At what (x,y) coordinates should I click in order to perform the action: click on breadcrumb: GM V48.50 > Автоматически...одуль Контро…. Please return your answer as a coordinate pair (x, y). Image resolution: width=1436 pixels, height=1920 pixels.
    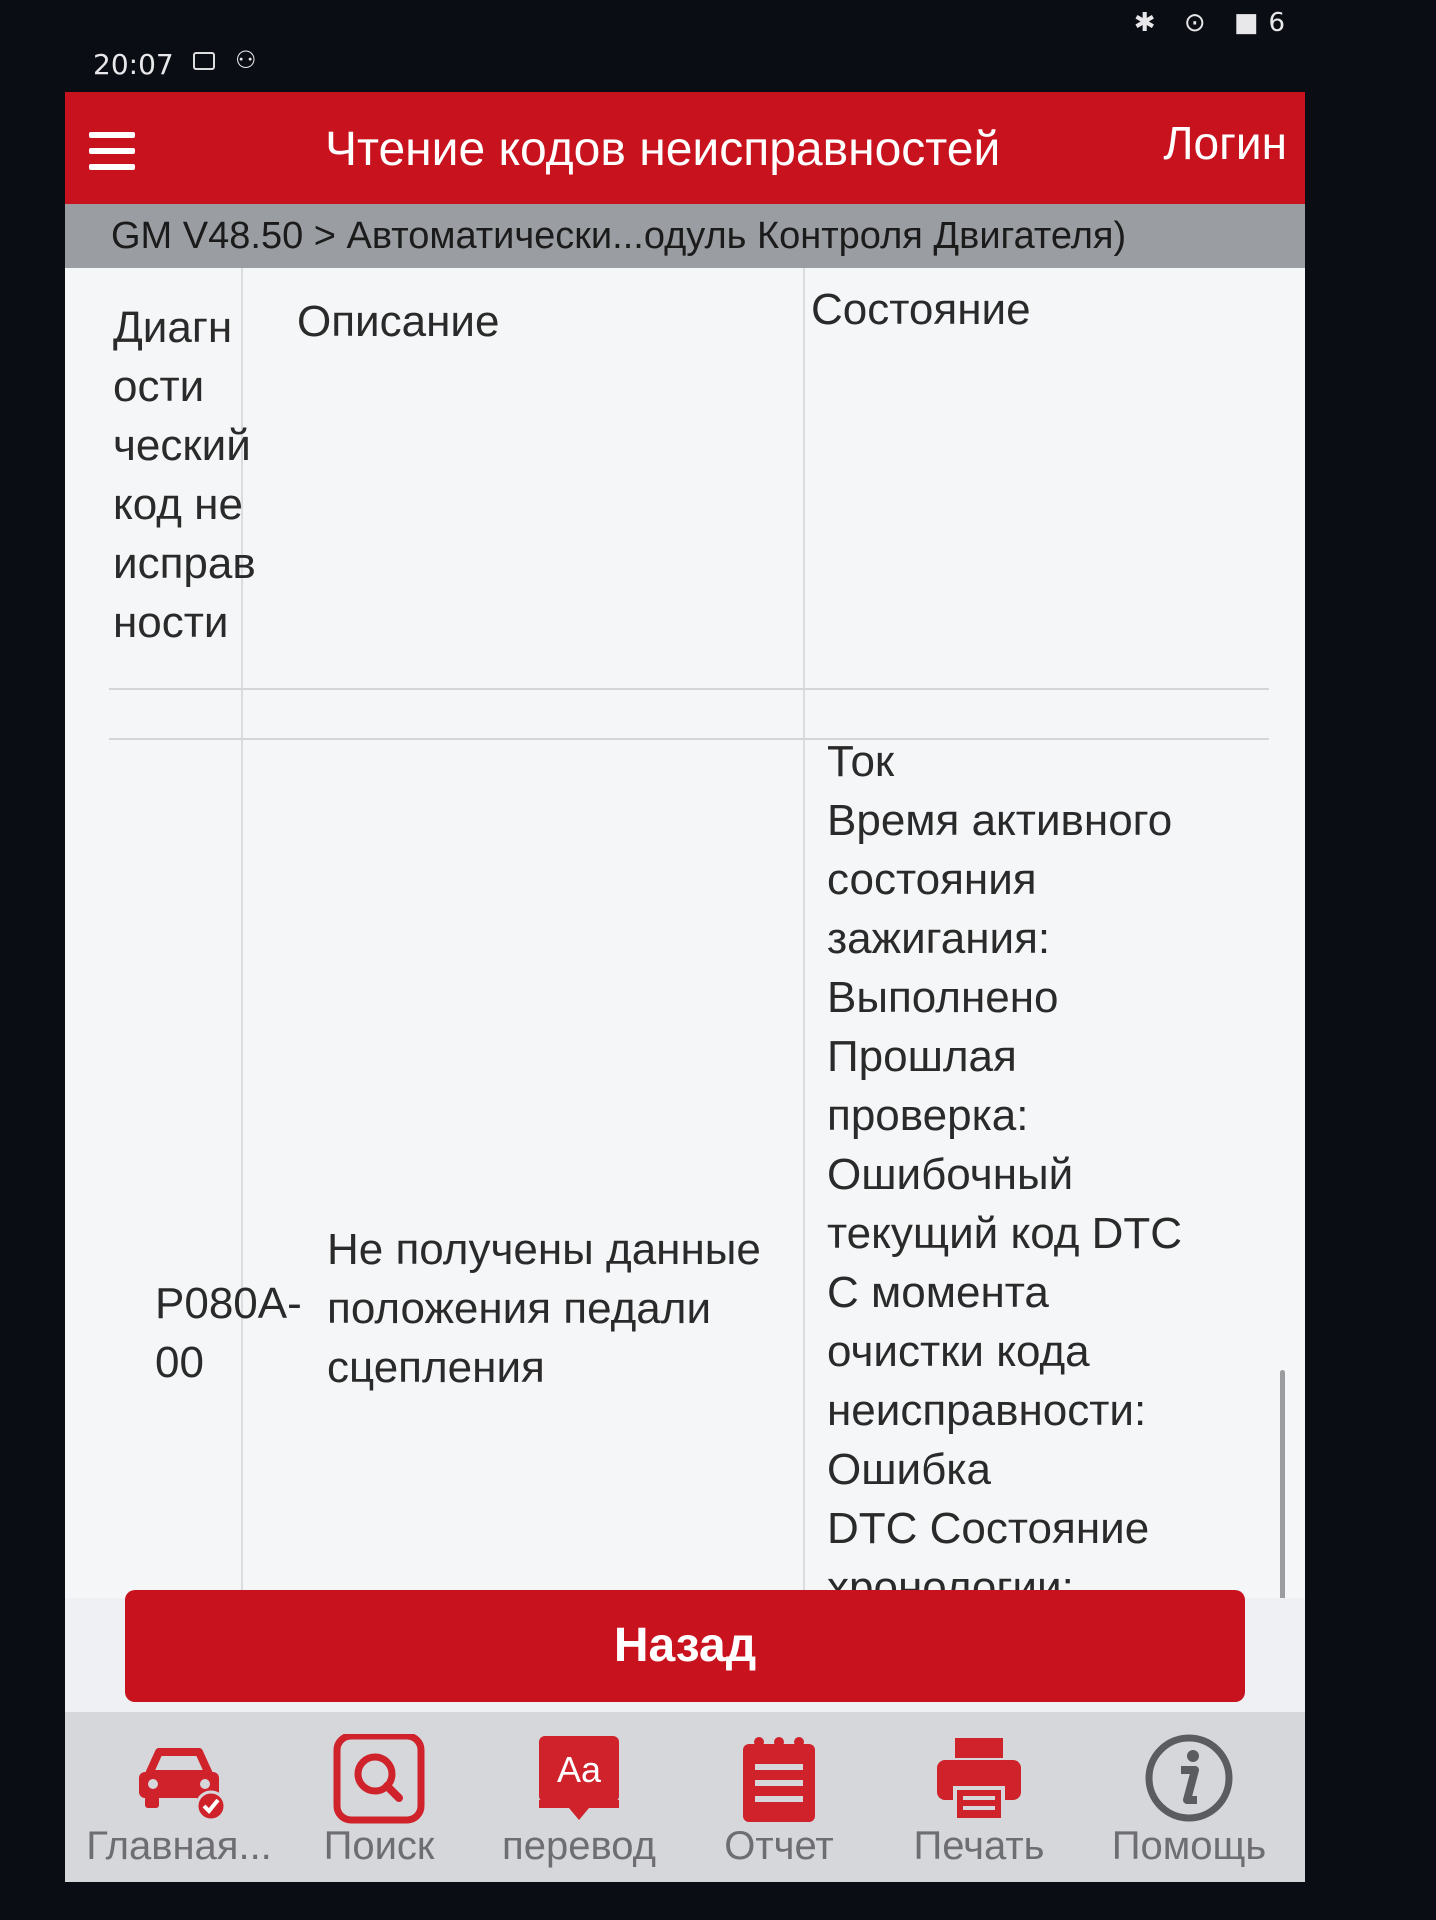
    Looking at the image, I should click on (685, 236).